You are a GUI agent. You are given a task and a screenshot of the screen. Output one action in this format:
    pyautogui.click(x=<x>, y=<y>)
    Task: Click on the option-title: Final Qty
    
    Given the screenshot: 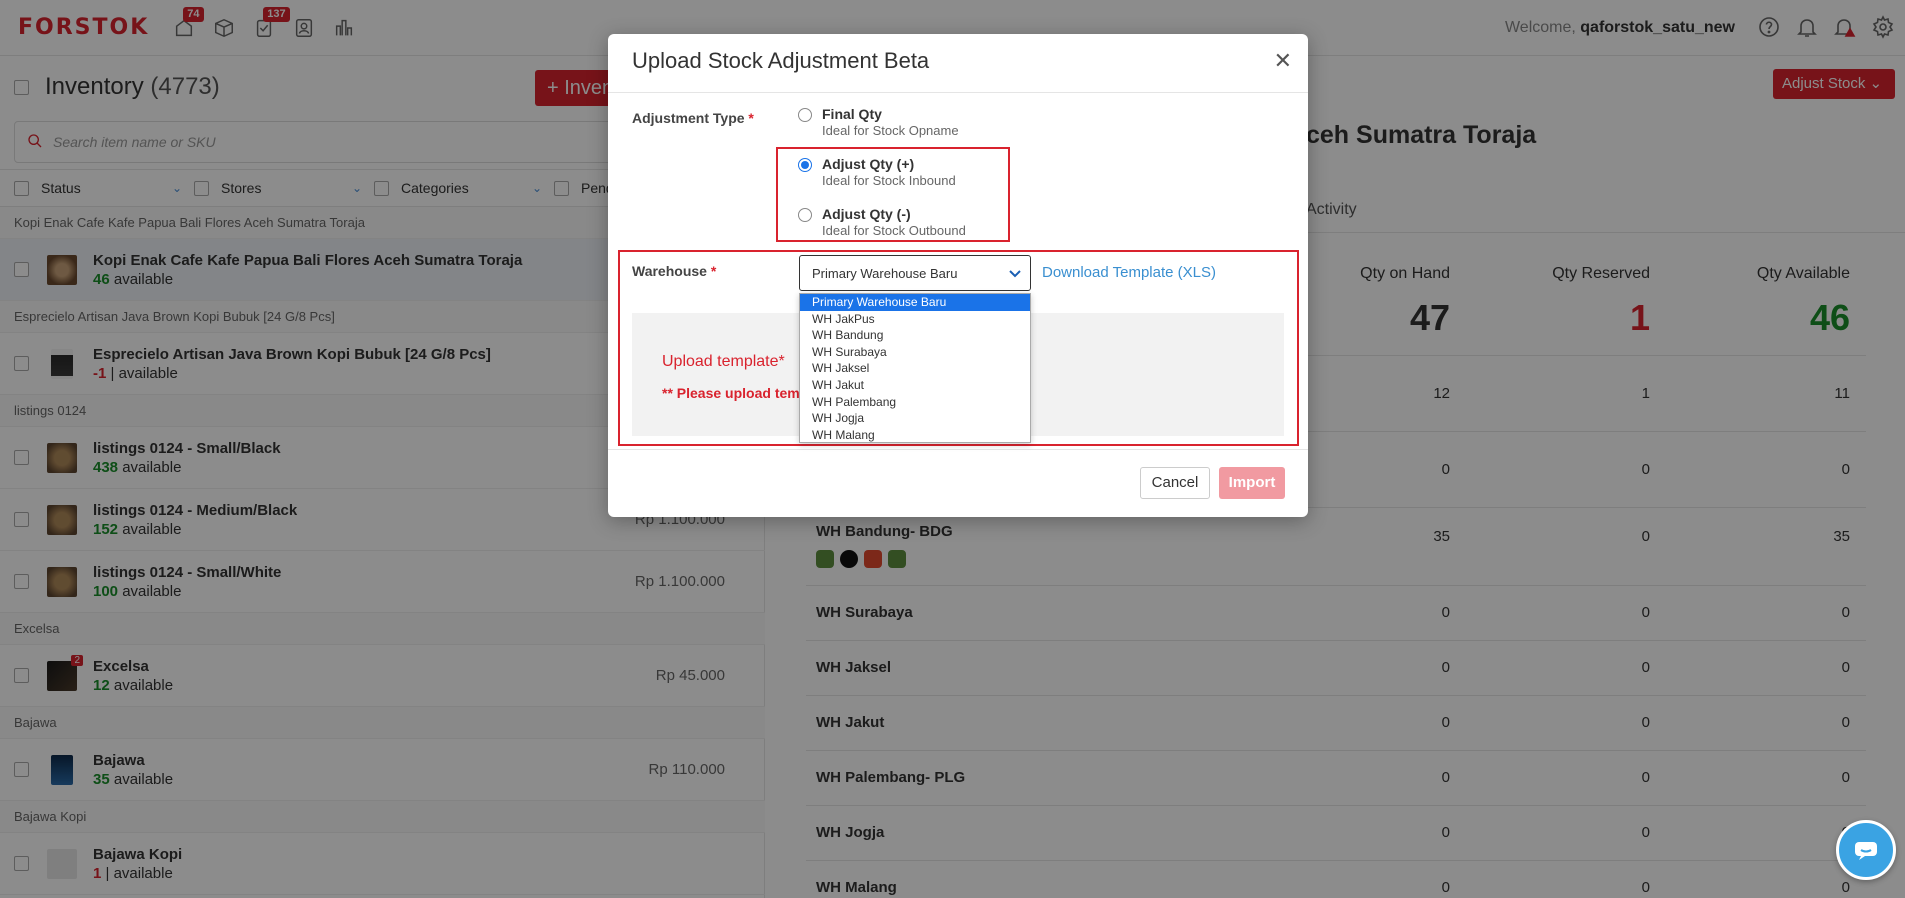 What is the action you would take?
    pyautogui.click(x=852, y=114)
    